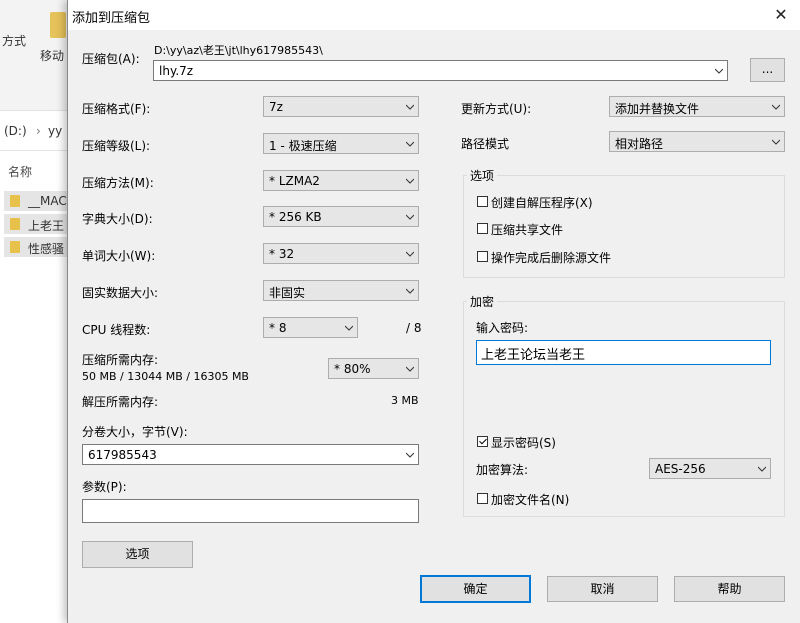  What do you see at coordinates (710, 468) in the screenshot?
I see `encryption-method-select: AES-256` at bounding box center [710, 468].